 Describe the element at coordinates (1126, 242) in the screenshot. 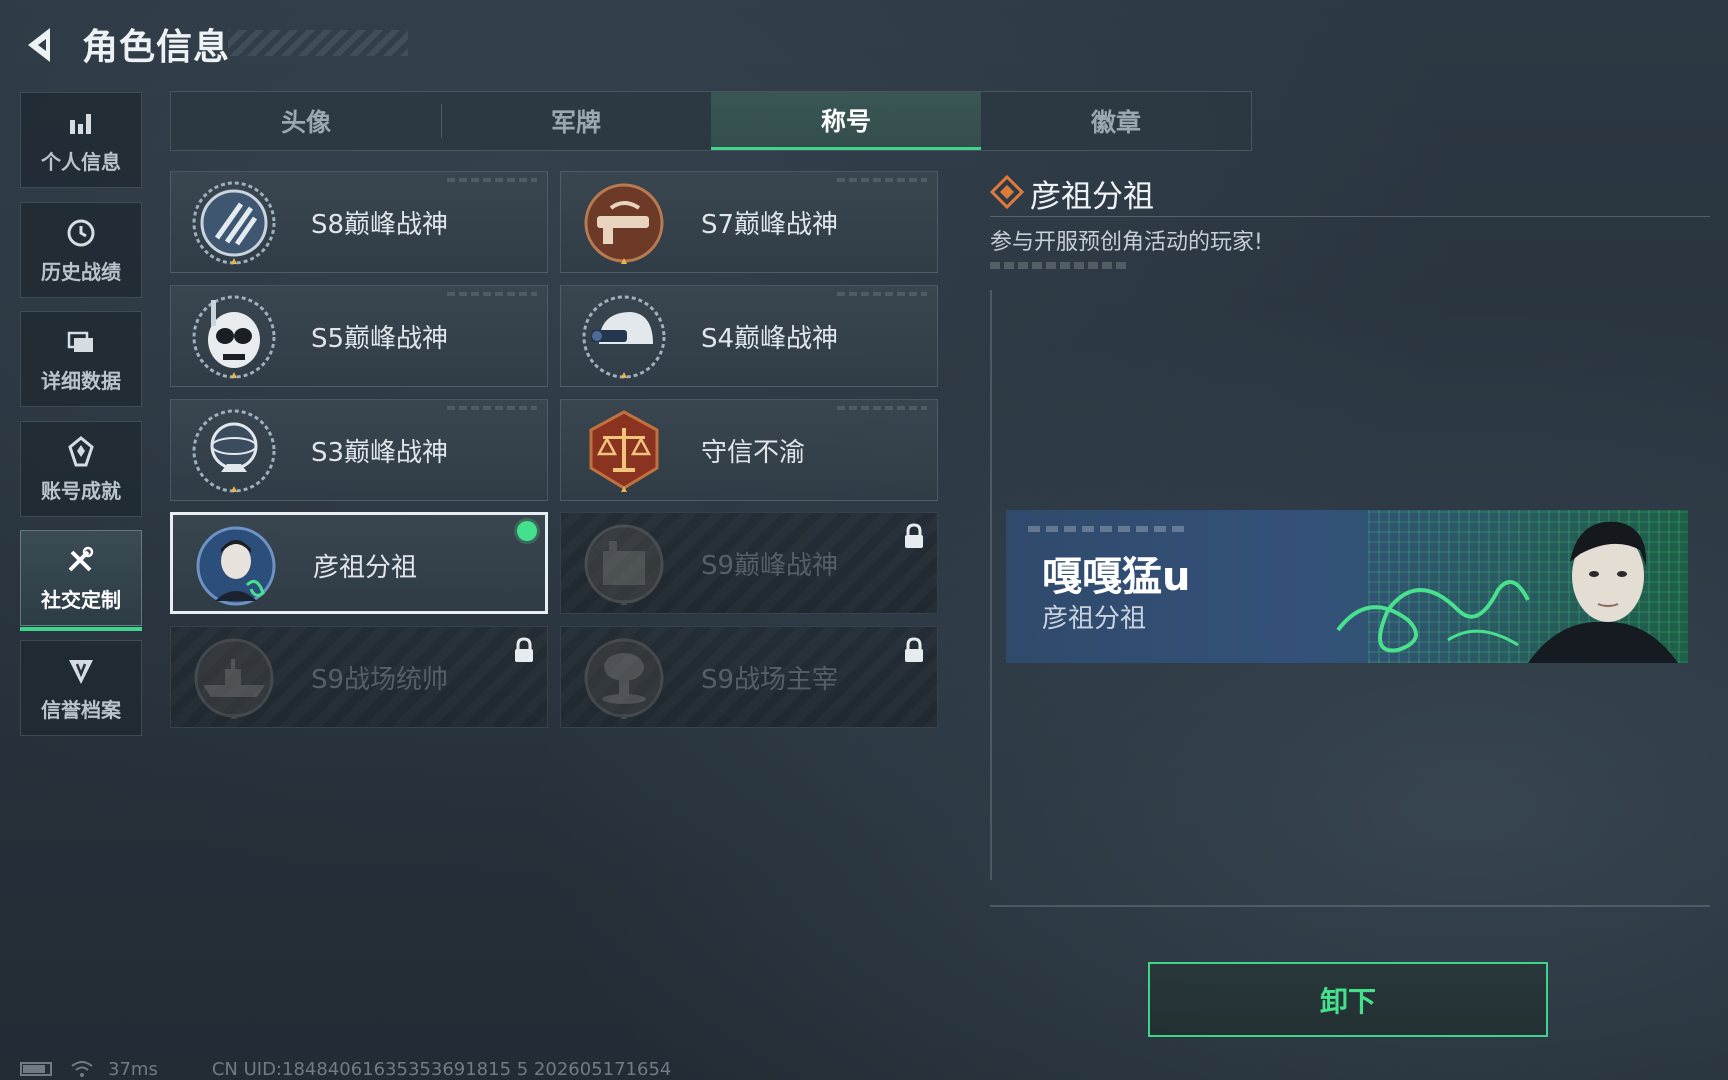

I see `detail-description: 参与开服预创角活动的玩家!` at that location.